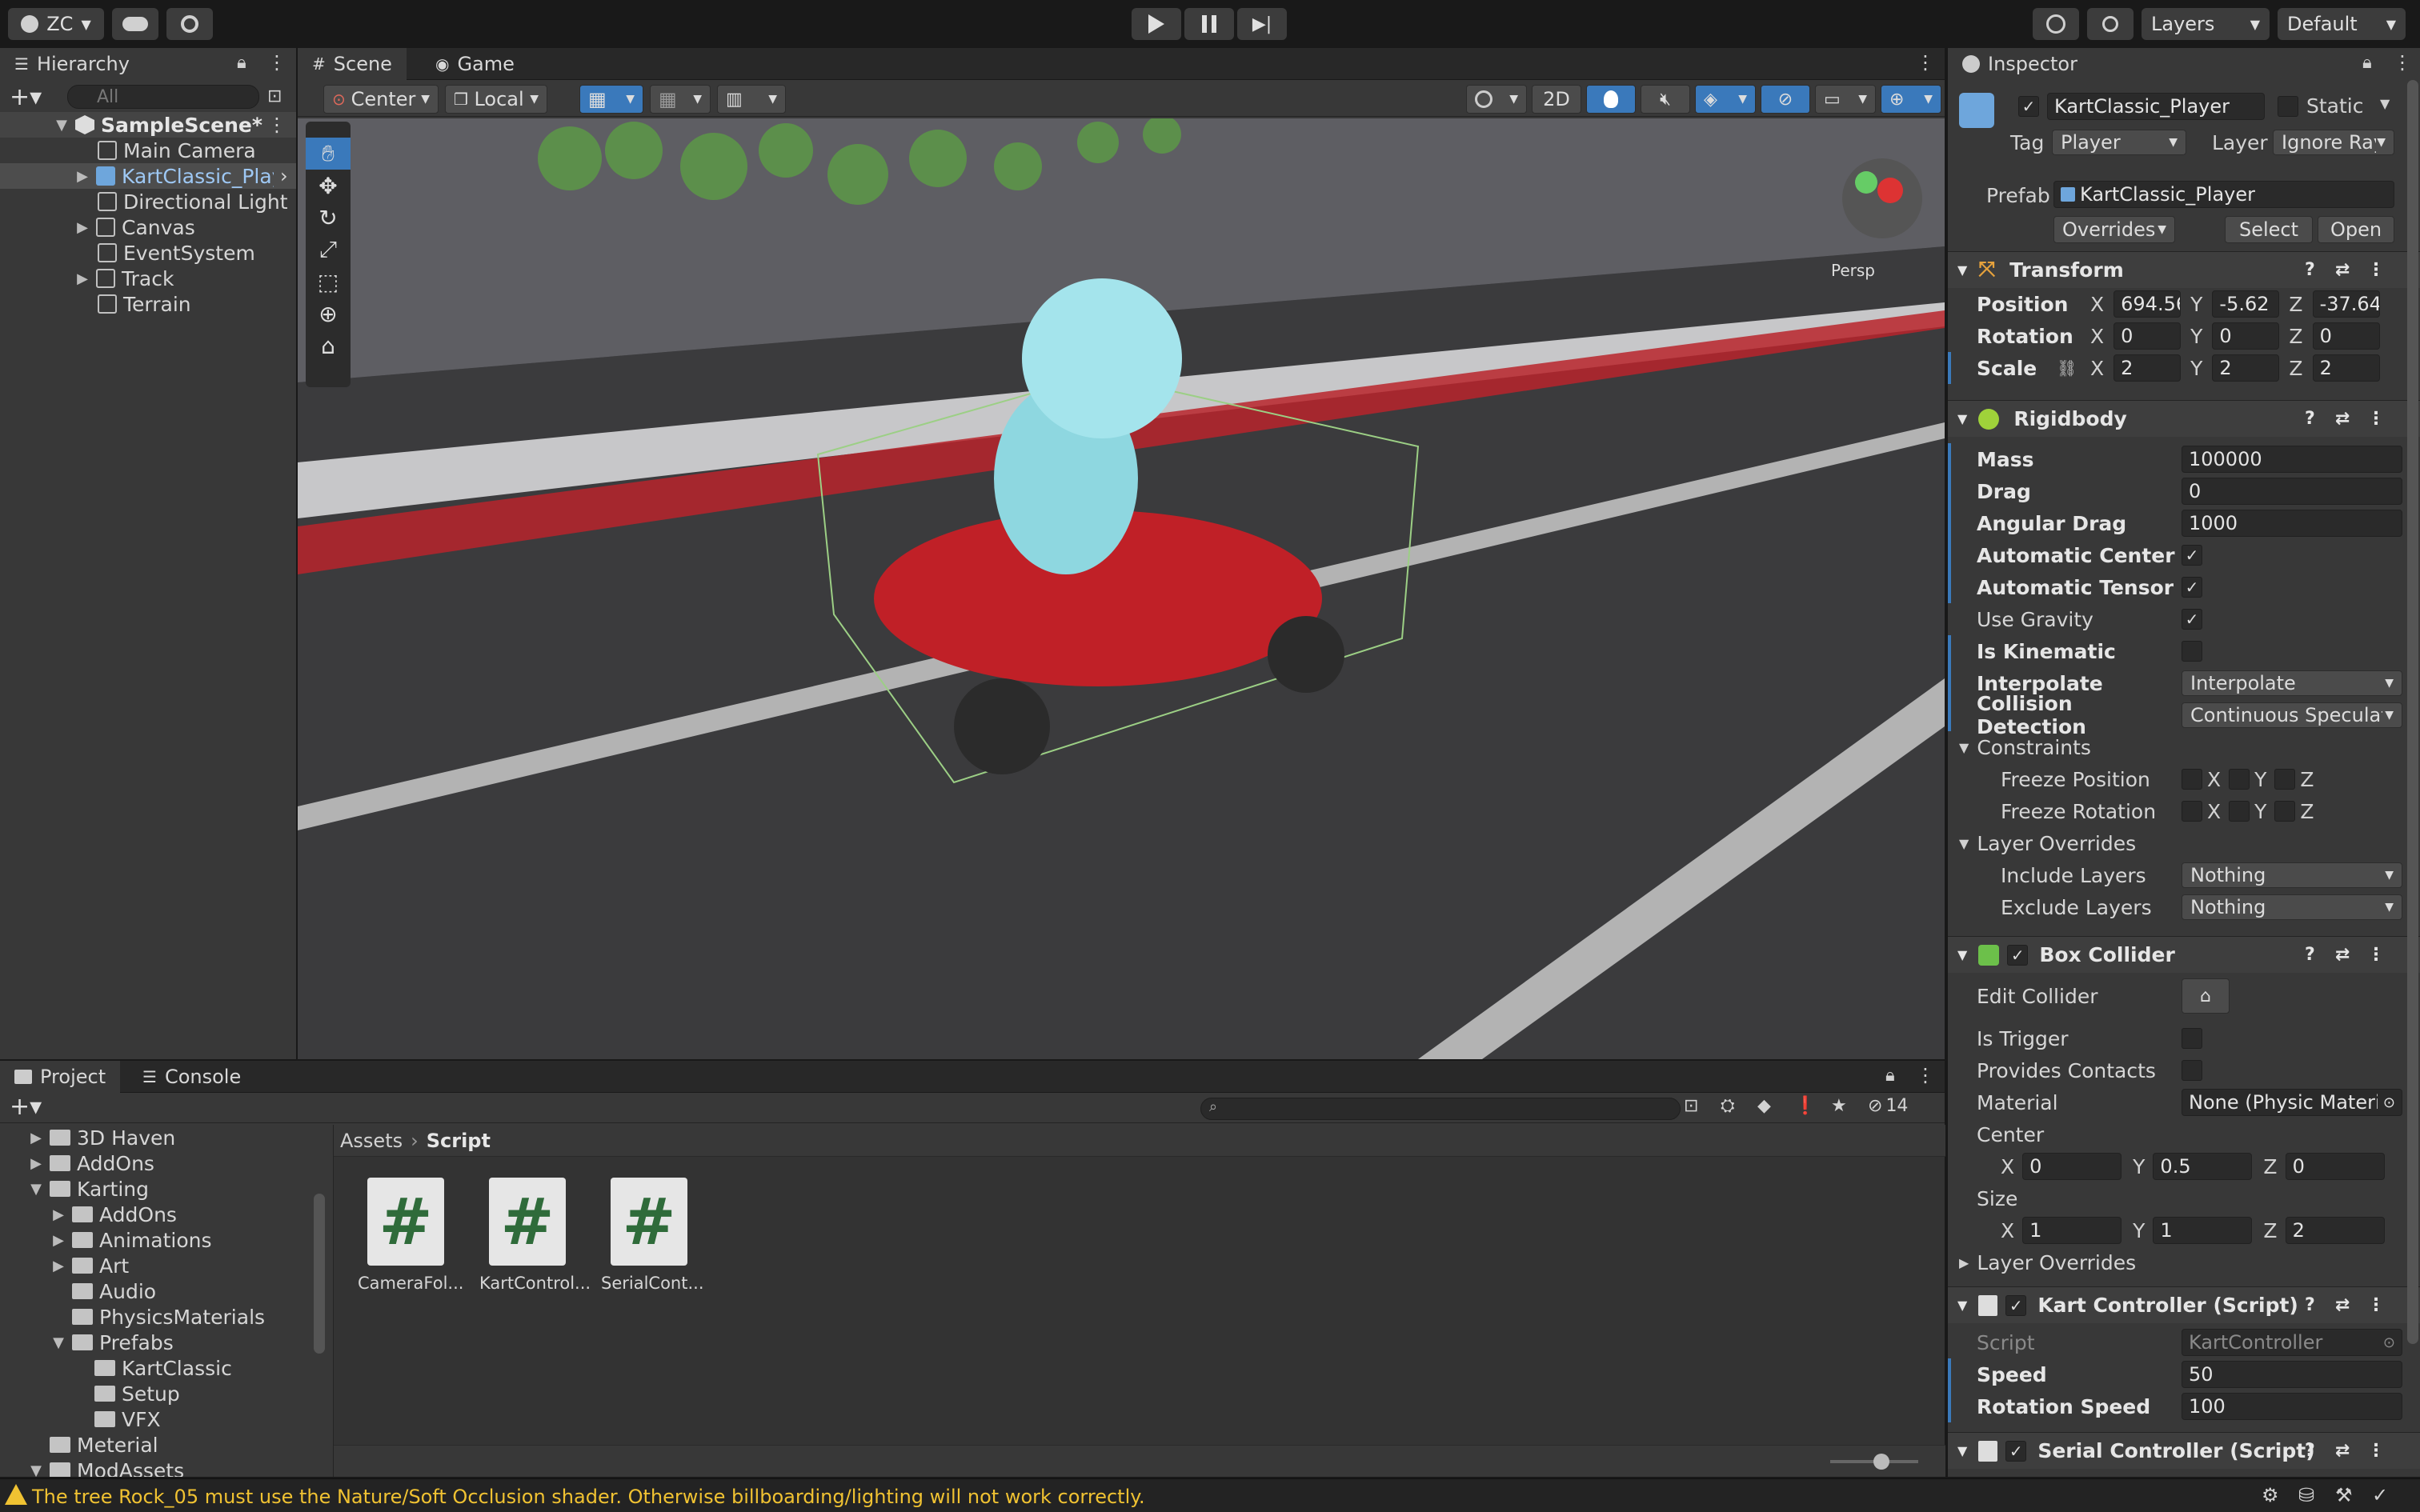 This screenshot has height=1512, width=2420. Describe the element at coordinates (1845, 99) in the screenshot. I see `camera-settings-dropdown: ▭ ▼` at that location.